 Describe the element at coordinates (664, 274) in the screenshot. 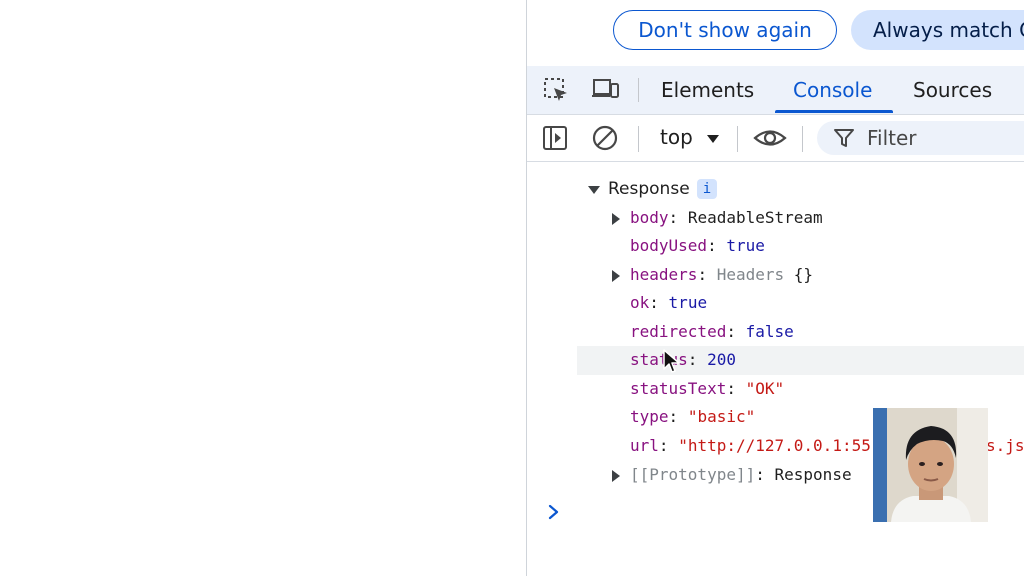

I see `prop-key: headers` at that location.